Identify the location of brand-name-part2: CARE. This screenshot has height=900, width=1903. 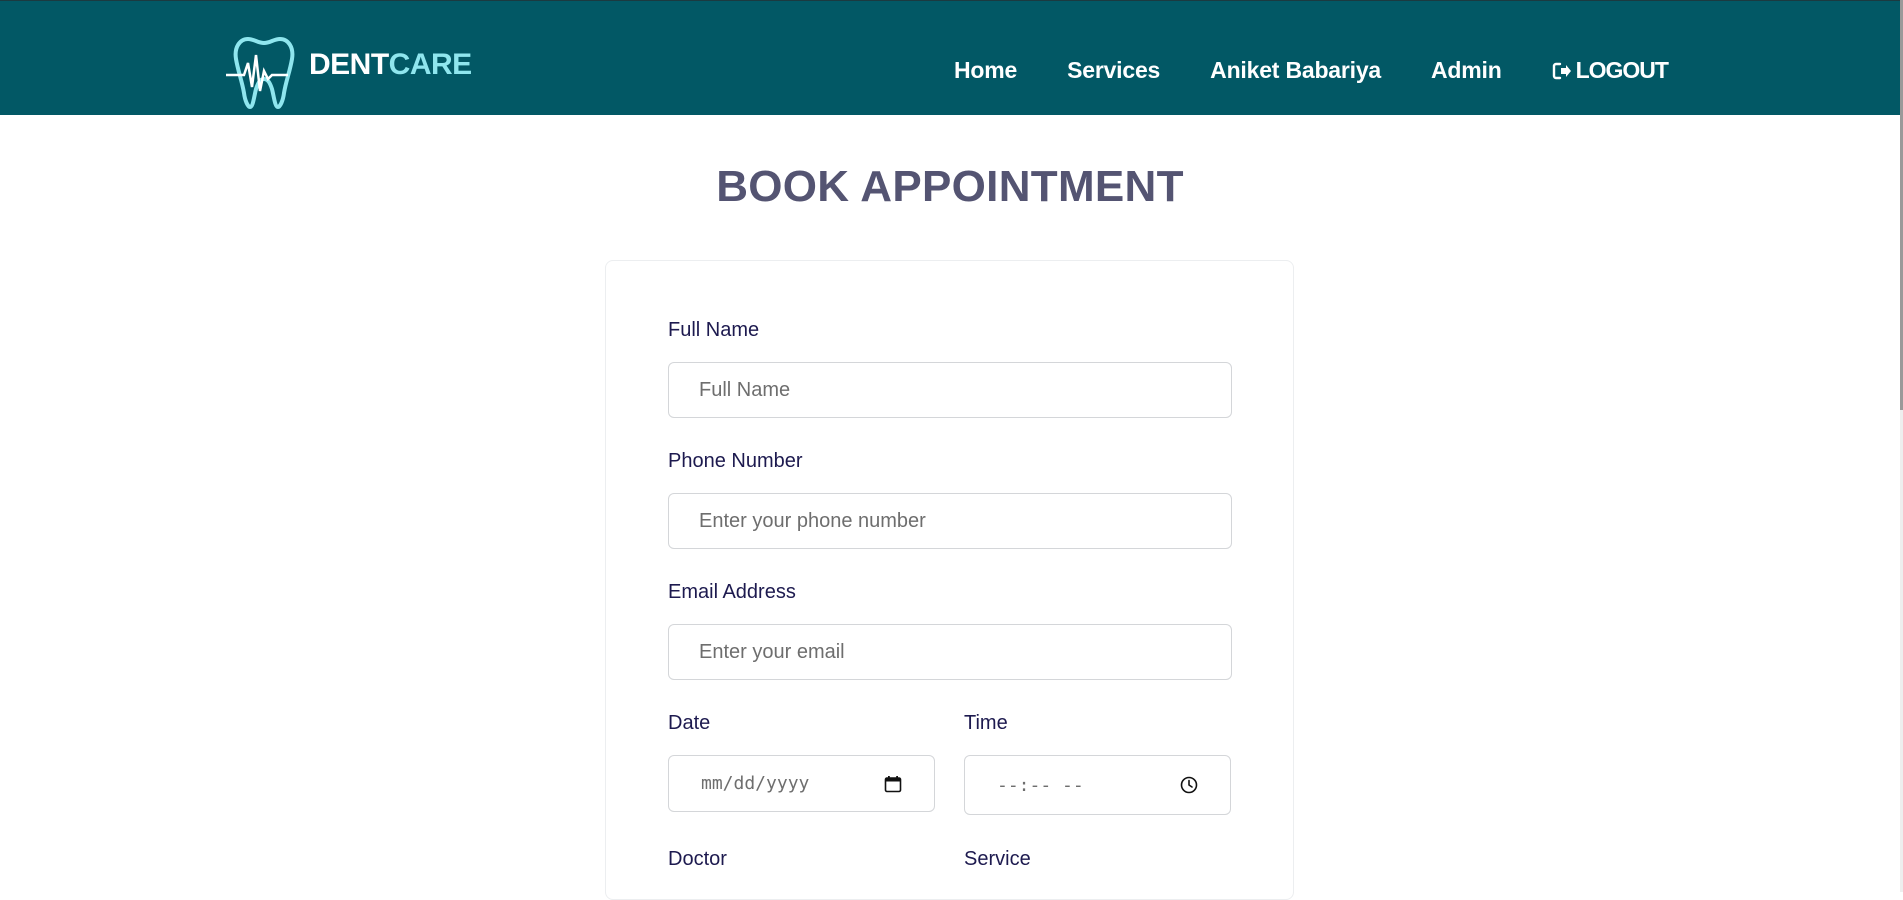
(430, 64).